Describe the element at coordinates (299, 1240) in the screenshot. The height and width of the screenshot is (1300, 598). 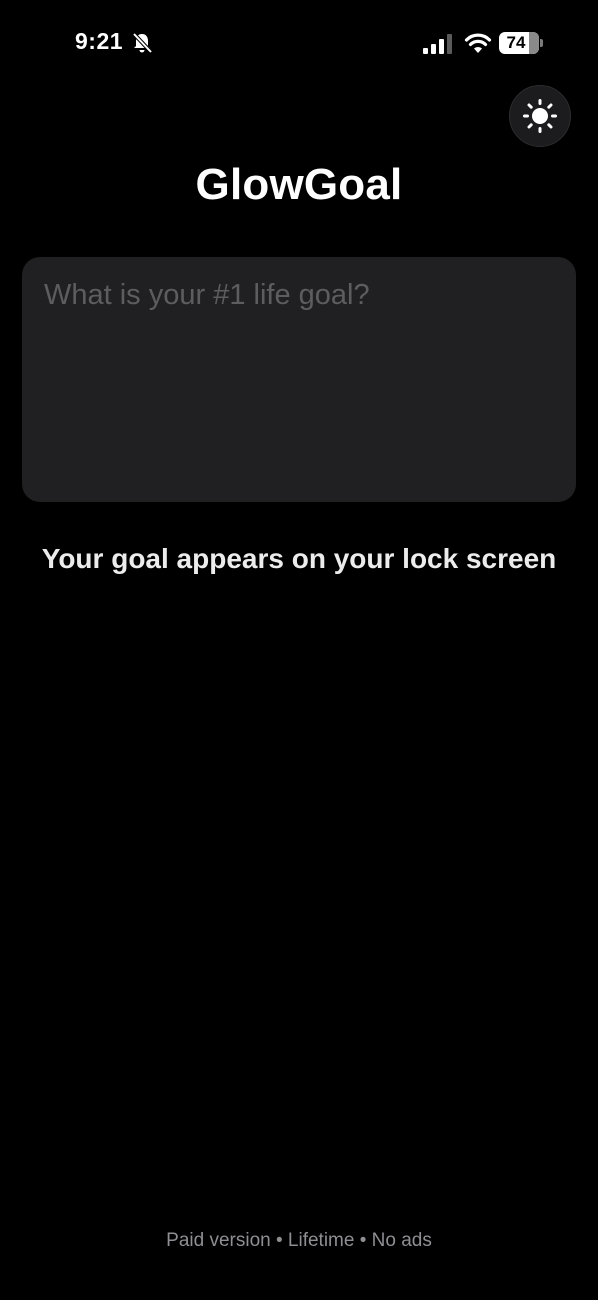
I see `footer-license-text: Paid version • Lifetime • No ads` at that location.